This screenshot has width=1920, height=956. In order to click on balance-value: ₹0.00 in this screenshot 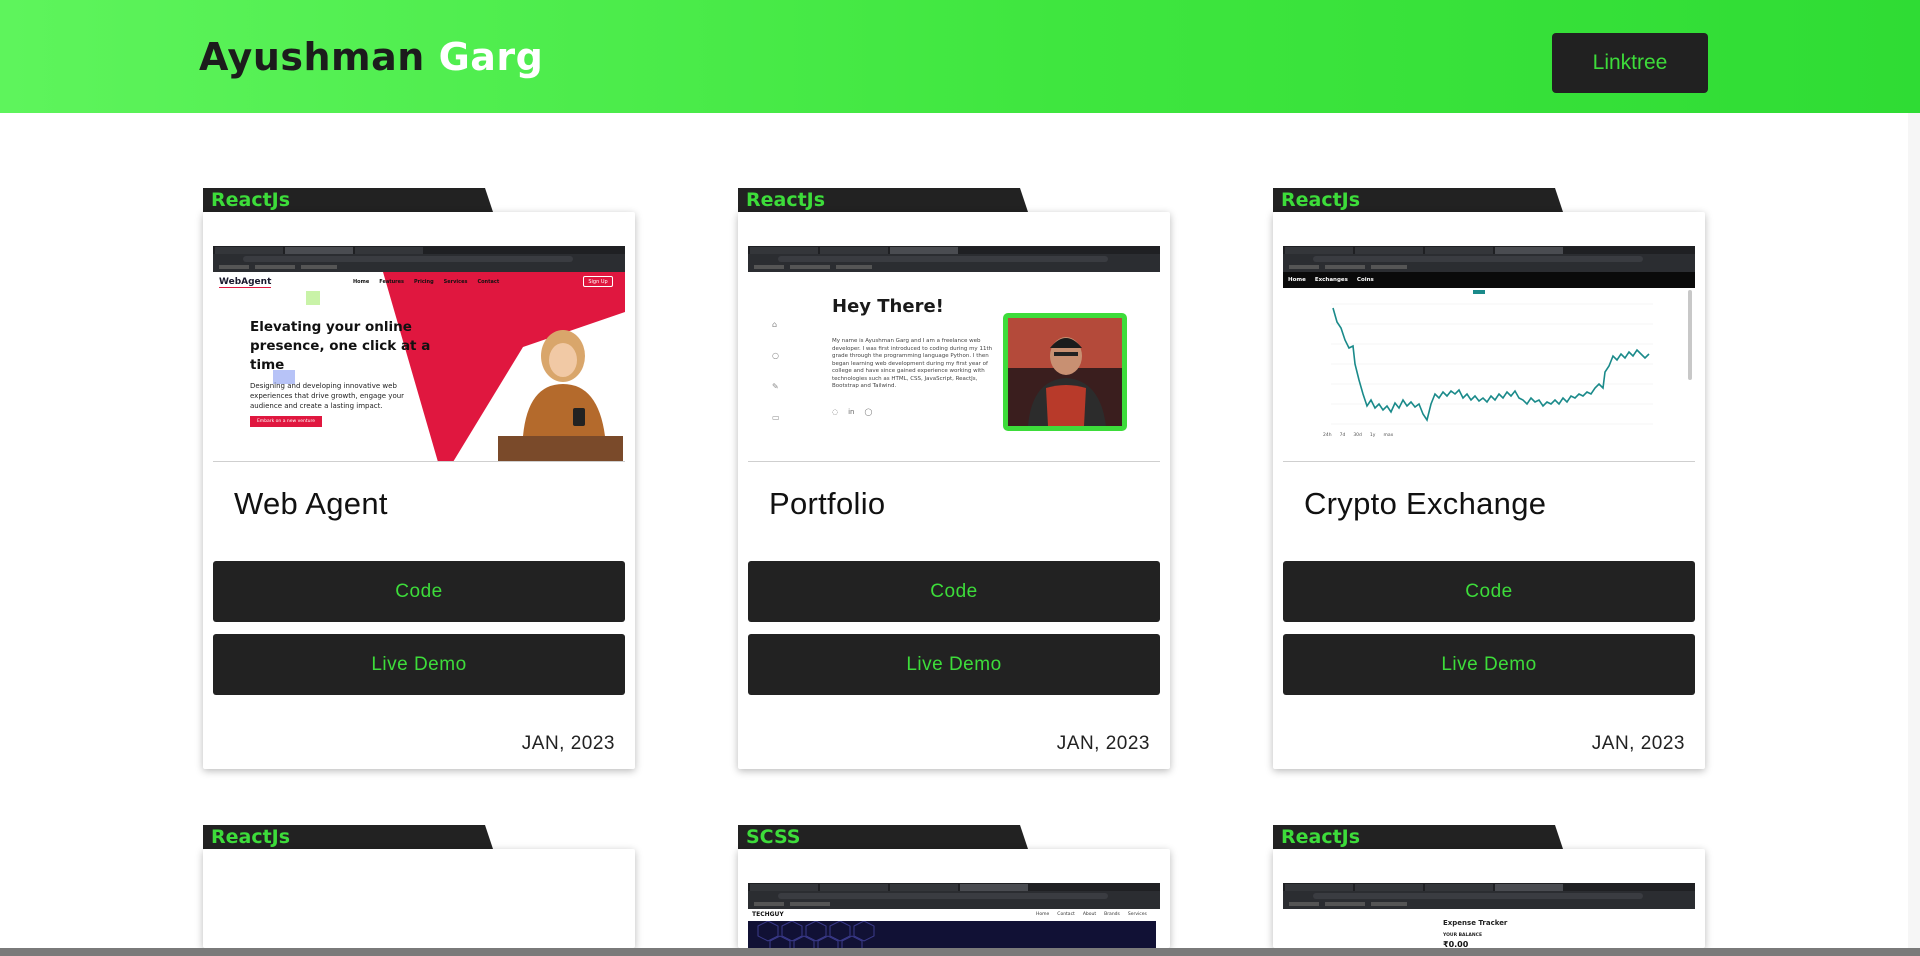, I will do `click(1456, 944)`.